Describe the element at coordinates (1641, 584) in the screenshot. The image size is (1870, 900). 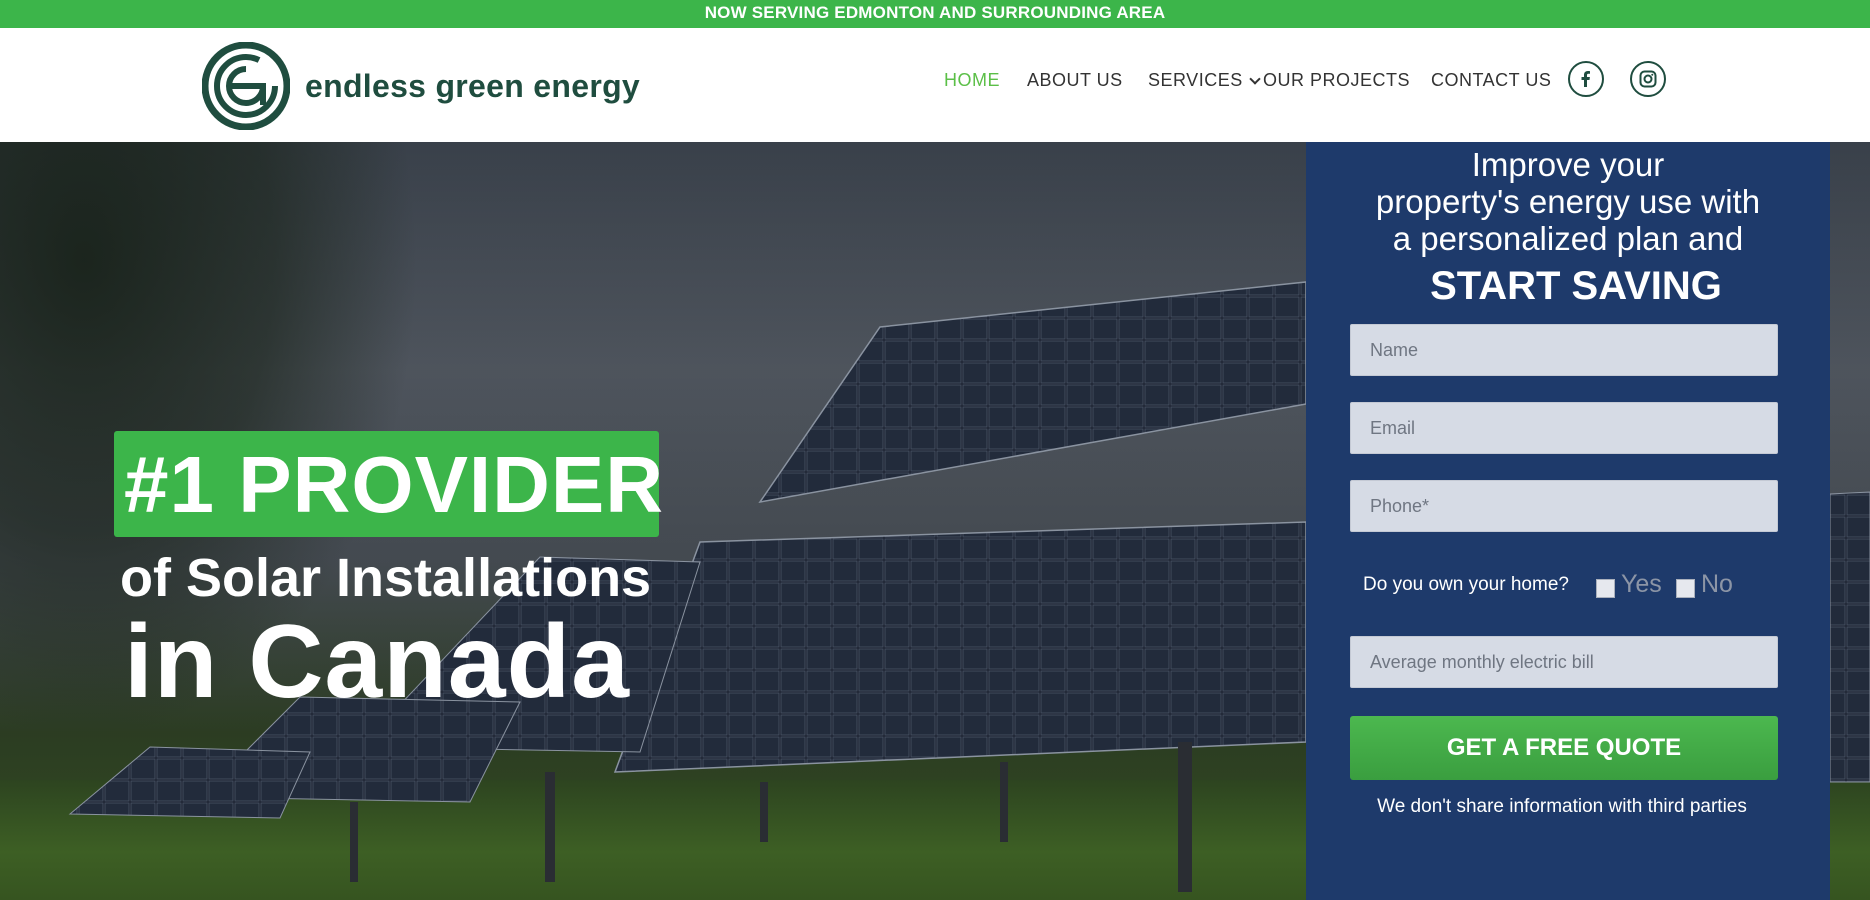
I see `yes-label: Yes` at that location.